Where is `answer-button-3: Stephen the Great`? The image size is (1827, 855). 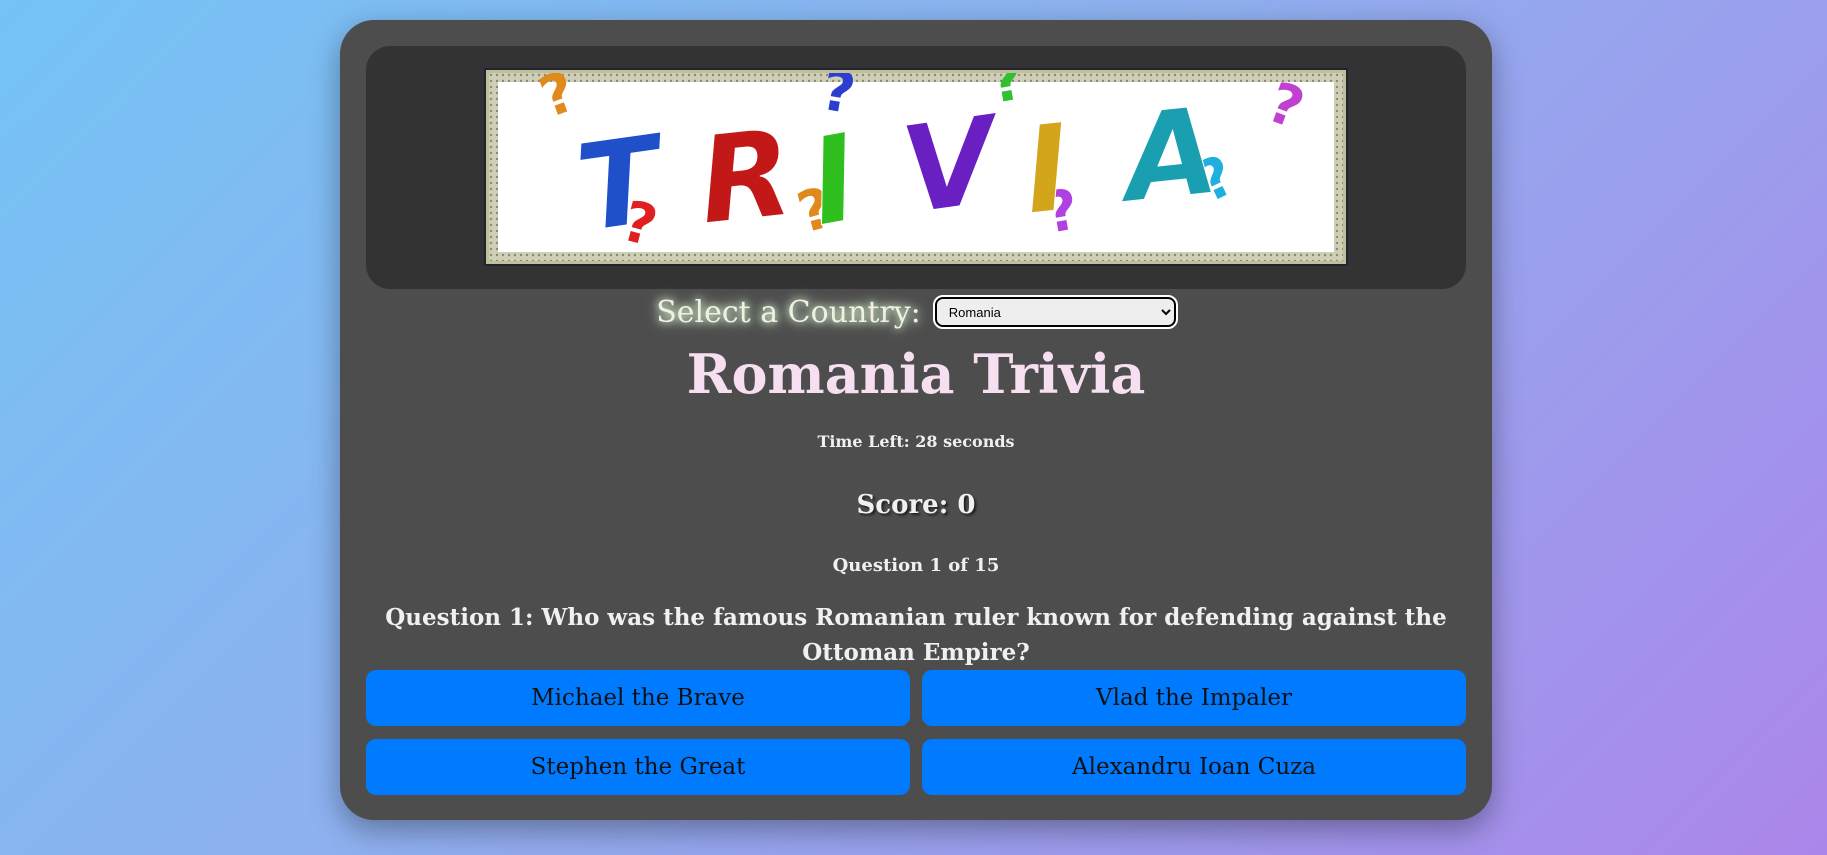
answer-button-3: Stephen the Great is located at coordinates (638, 767).